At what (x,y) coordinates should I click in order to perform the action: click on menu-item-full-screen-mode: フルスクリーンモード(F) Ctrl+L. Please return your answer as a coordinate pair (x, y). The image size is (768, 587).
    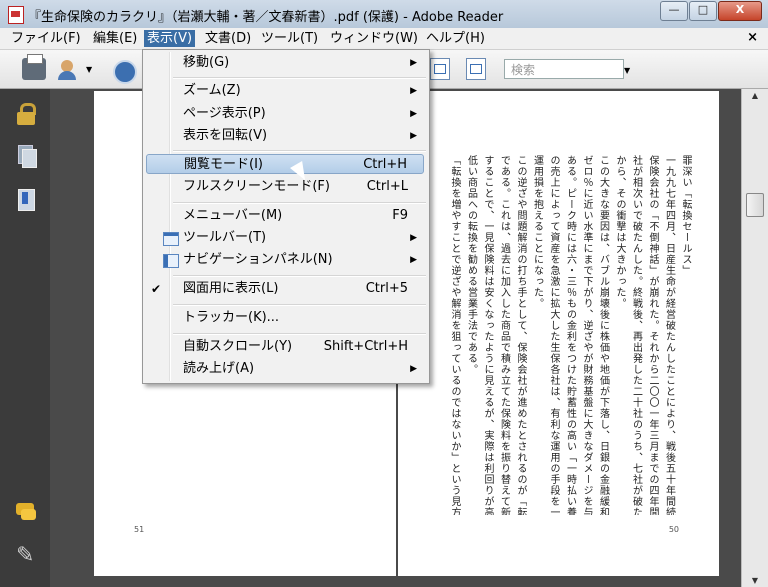
    Looking at the image, I should click on (285, 187).